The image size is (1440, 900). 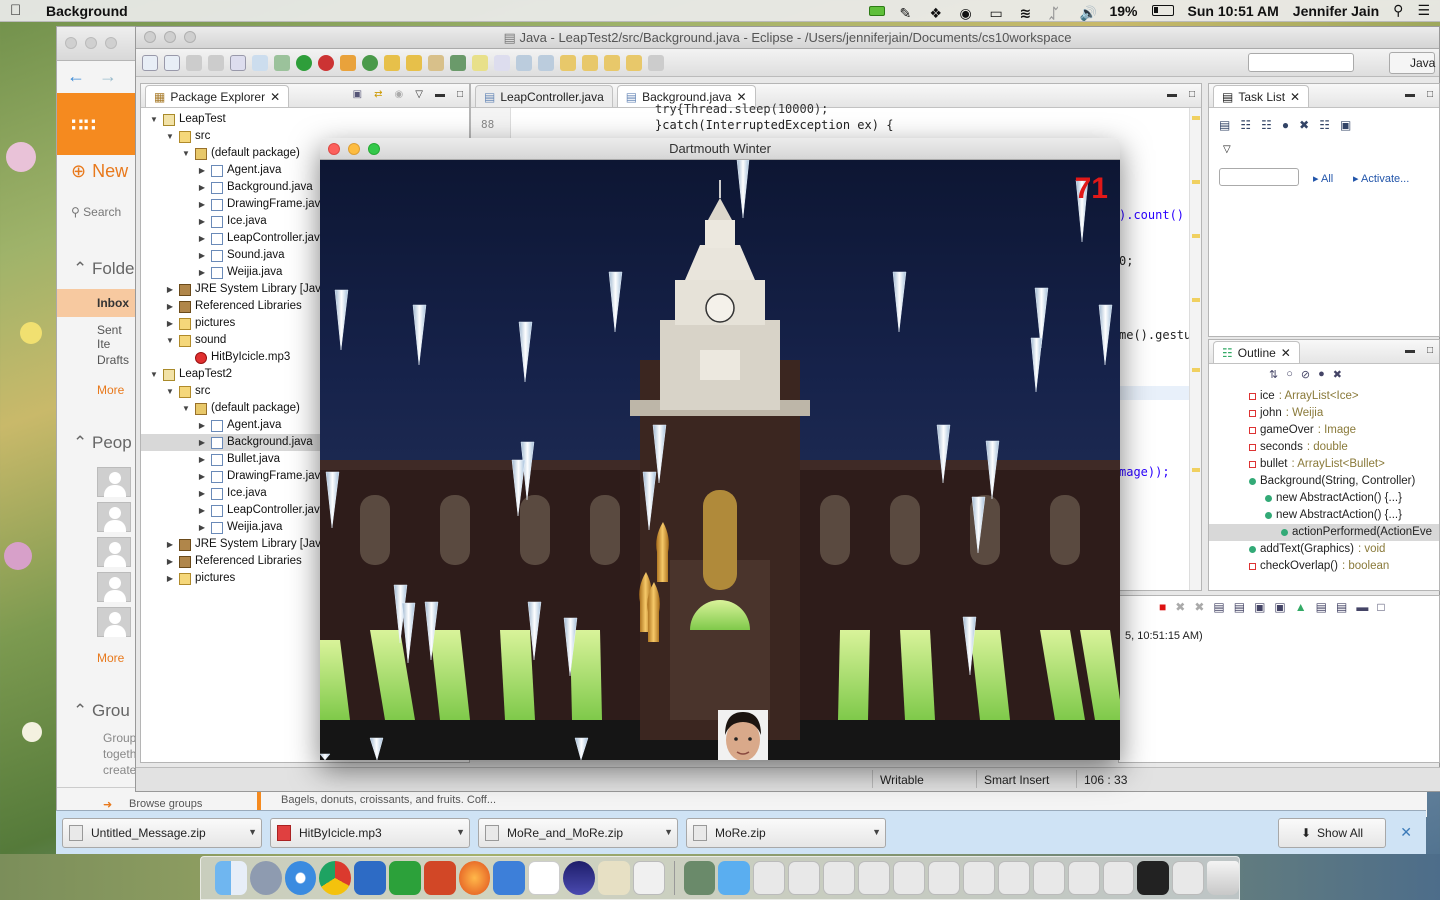 I want to click on save-icon, so click(x=194, y=62).